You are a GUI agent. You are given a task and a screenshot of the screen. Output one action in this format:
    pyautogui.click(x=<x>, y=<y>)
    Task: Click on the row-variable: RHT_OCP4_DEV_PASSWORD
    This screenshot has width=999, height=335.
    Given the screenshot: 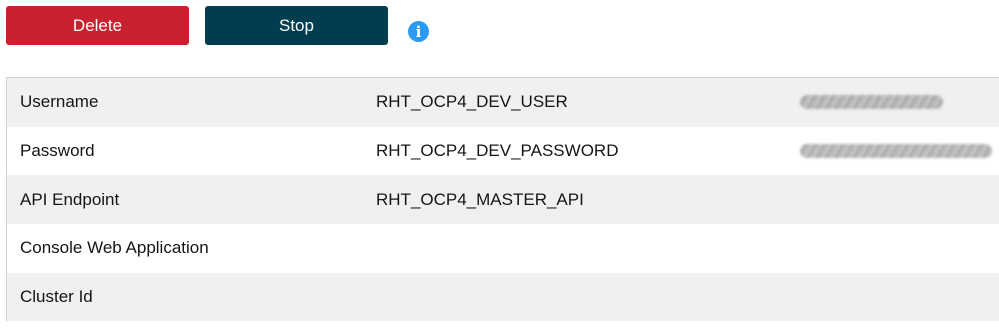 What is the action you would take?
    pyautogui.click(x=497, y=151)
    